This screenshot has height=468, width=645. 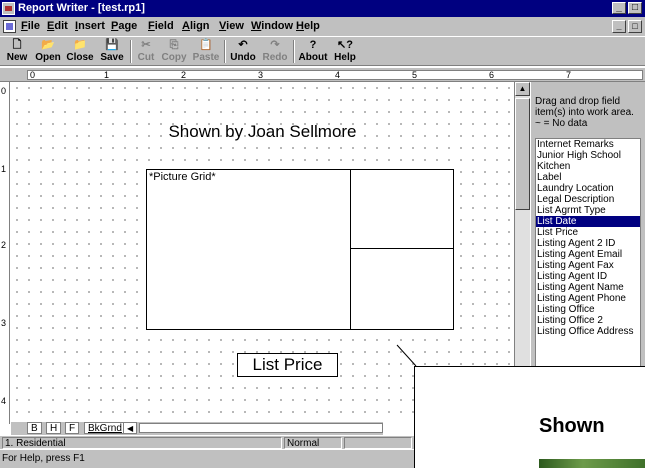 I want to click on tab-background: BkGrnd, so click(x=105, y=428).